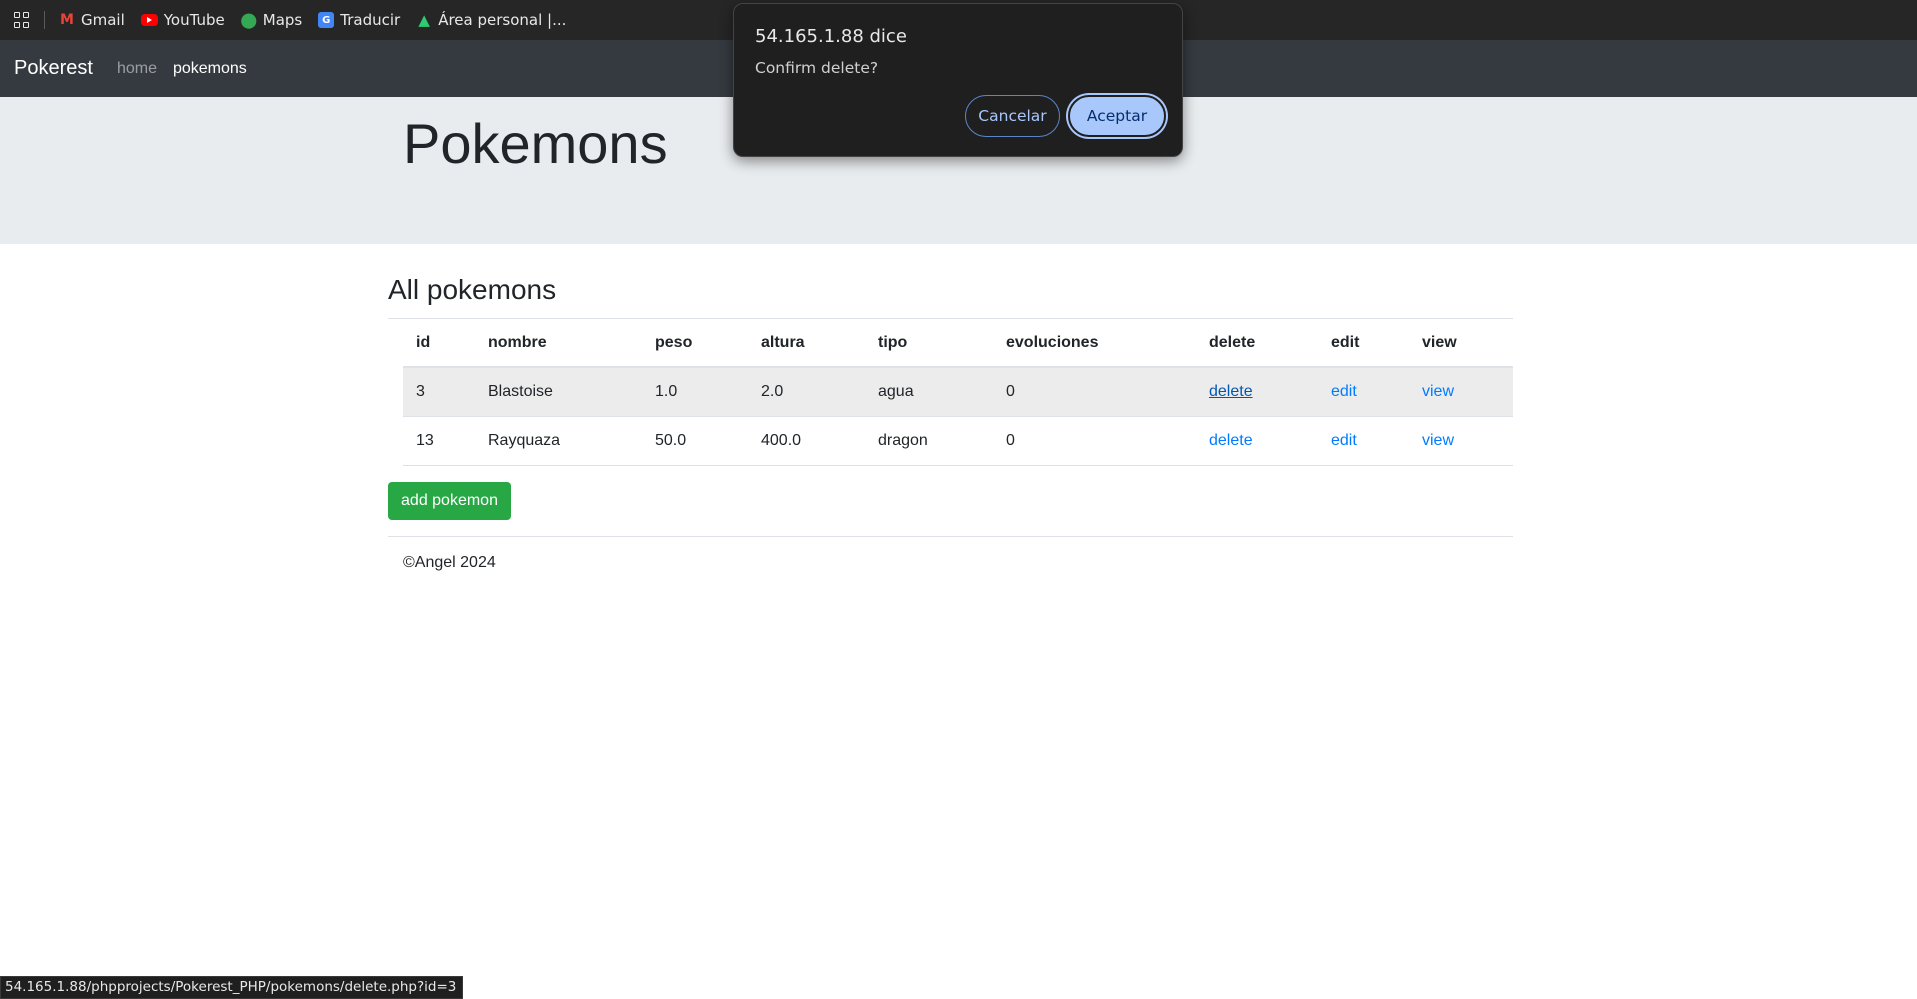  Describe the element at coordinates (1117, 116) in the screenshot. I see `accept-button: Aceptar` at that location.